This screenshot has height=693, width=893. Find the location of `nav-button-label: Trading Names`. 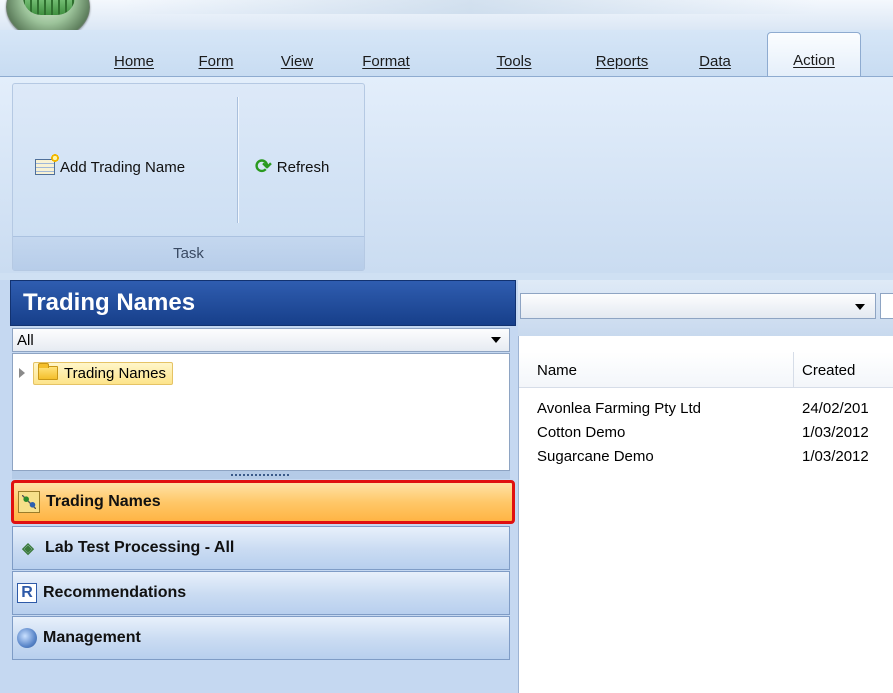

nav-button-label: Trading Names is located at coordinates (103, 501).